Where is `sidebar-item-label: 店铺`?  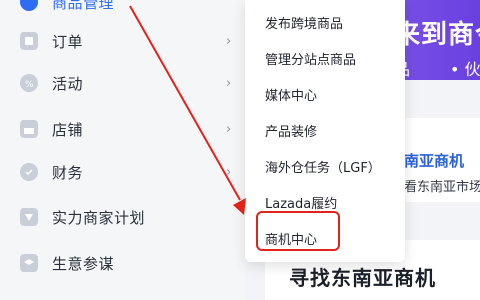
sidebar-item-label: 店铺 is located at coordinates (68, 129).